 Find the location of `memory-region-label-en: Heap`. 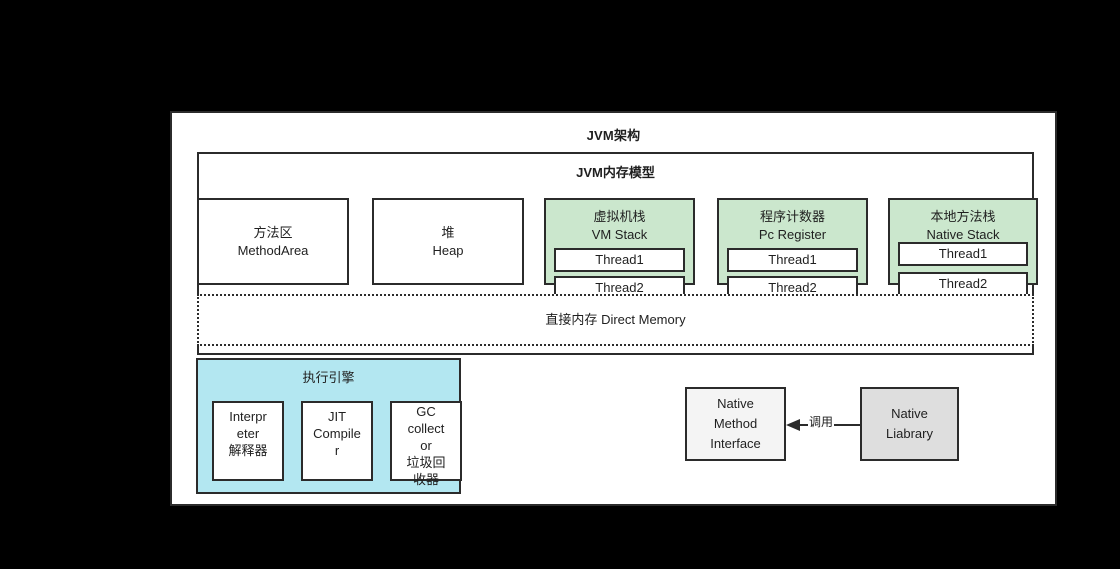

memory-region-label-en: Heap is located at coordinates (448, 250).